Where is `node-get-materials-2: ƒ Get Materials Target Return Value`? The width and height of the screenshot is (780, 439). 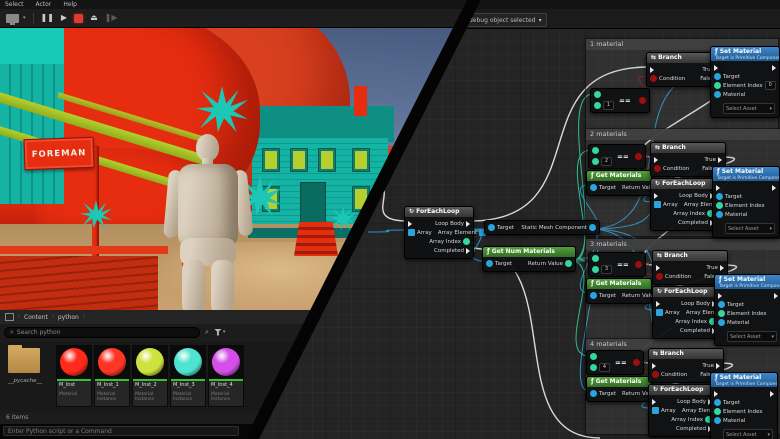
node-get-materials-2: ƒ Get Materials Target Return Value is located at coordinates (626, 183).